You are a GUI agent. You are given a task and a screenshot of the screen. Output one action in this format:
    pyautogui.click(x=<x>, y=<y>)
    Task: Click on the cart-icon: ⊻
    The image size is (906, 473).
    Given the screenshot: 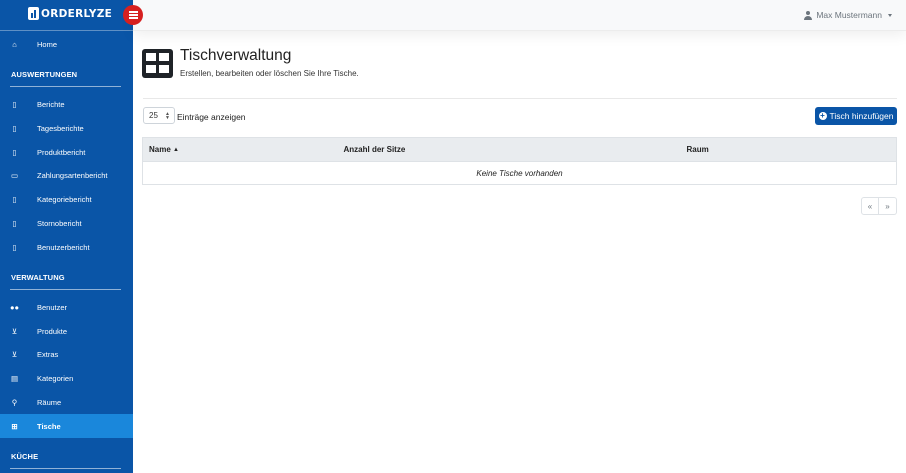 What is the action you would take?
    pyautogui.click(x=14, y=331)
    